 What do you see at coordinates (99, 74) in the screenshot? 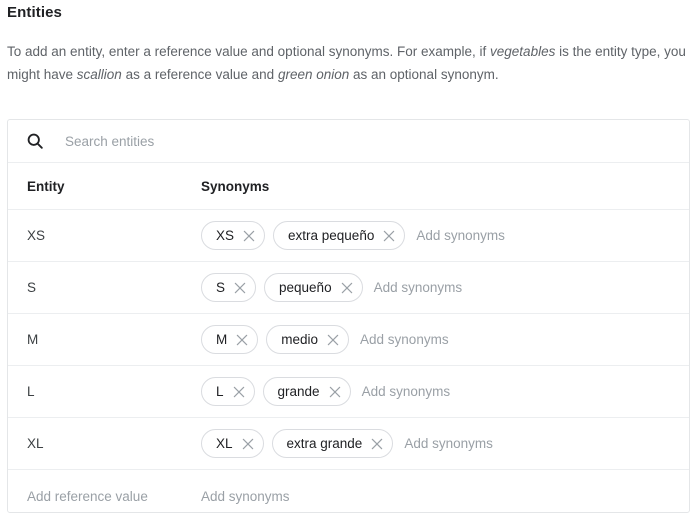
I see `description-emphasis: scallion` at bounding box center [99, 74].